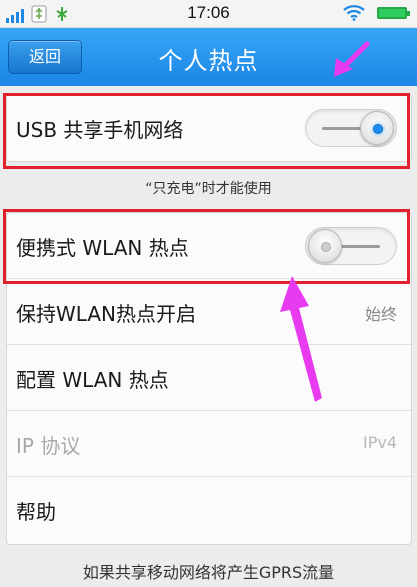 The image size is (417, 587). Describe the element at coordinates (325, 221) in the screenshot. I see `annotation-layer` at that location.